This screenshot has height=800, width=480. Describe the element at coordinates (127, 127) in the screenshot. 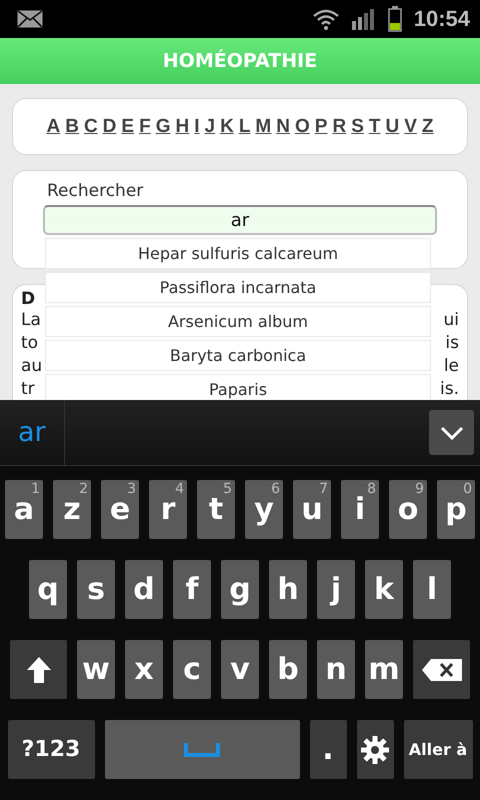

I see `letter-link: E` at that location.